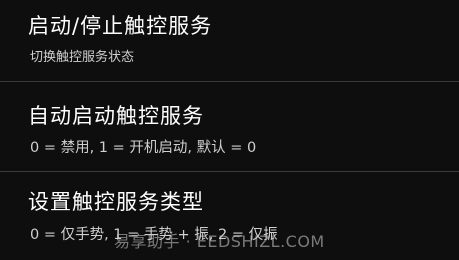  What do you see at coordinates (82, 57) in the screenshot?
I see `setting-summary: 切换触控服务状态` at bounding box center [82, 57].